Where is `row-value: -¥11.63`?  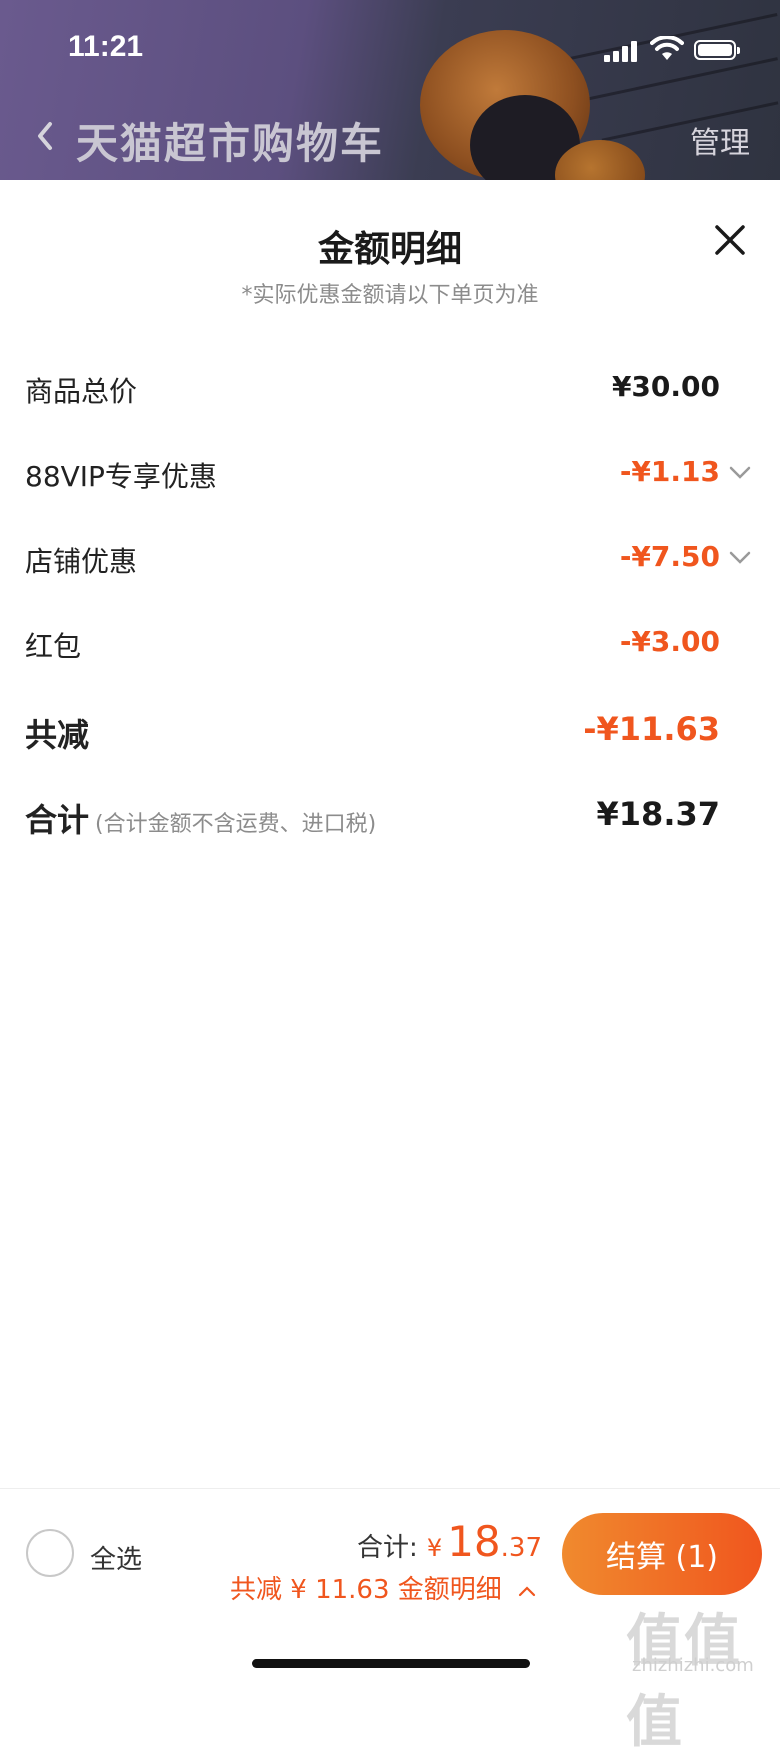
row-value: -¥11.63 is located at coordinates (651, 729).